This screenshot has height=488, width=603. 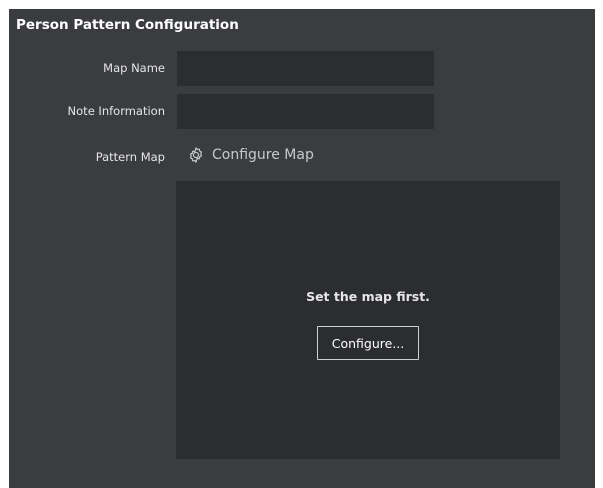 I want to click on pattern-map-label: Pattern Map, so click(x=130, y=157).